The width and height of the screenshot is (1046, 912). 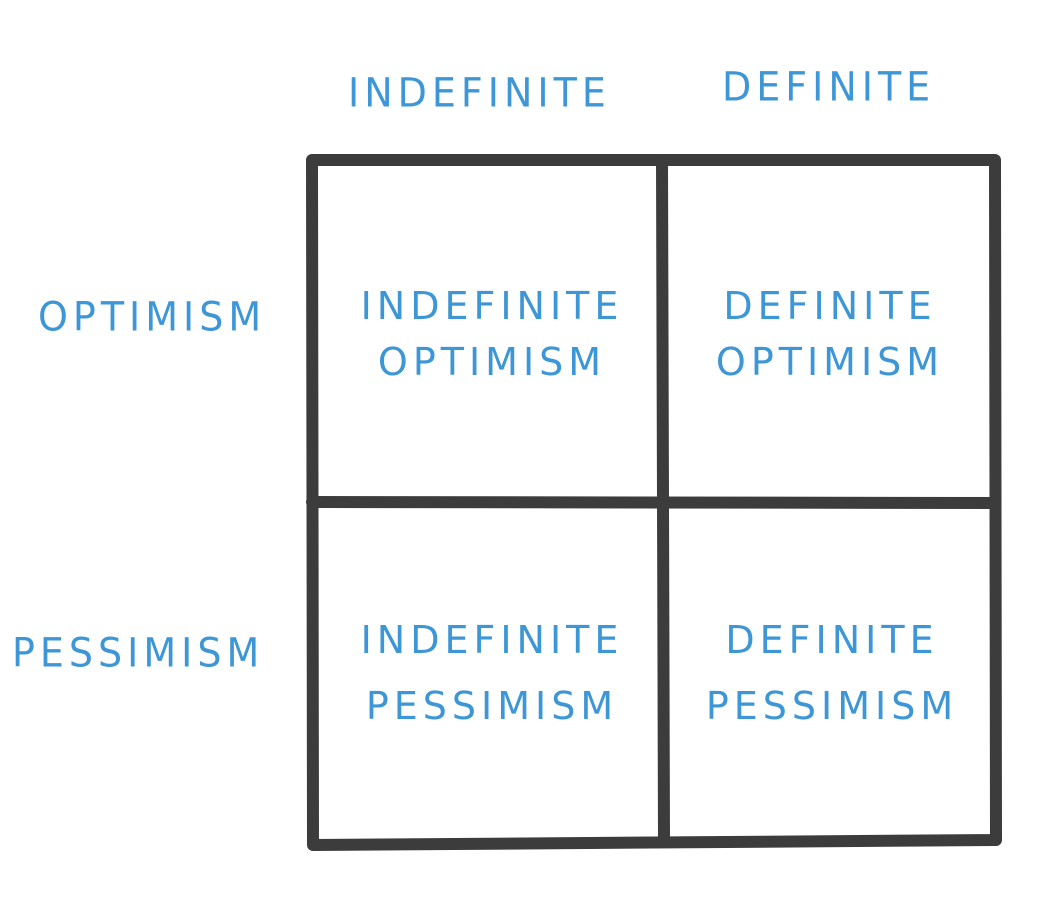 I want to click on cell-indefinite-optimism: INDEFINITE OPTIMISM, so click(x=492, y=334).